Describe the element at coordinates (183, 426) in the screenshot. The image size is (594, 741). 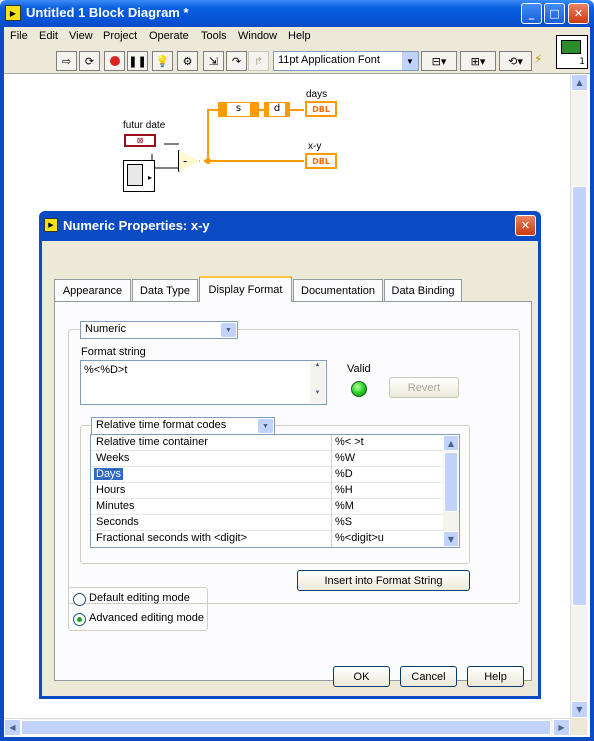
I see `codes-select: Relative time format codes ▼` at that location.